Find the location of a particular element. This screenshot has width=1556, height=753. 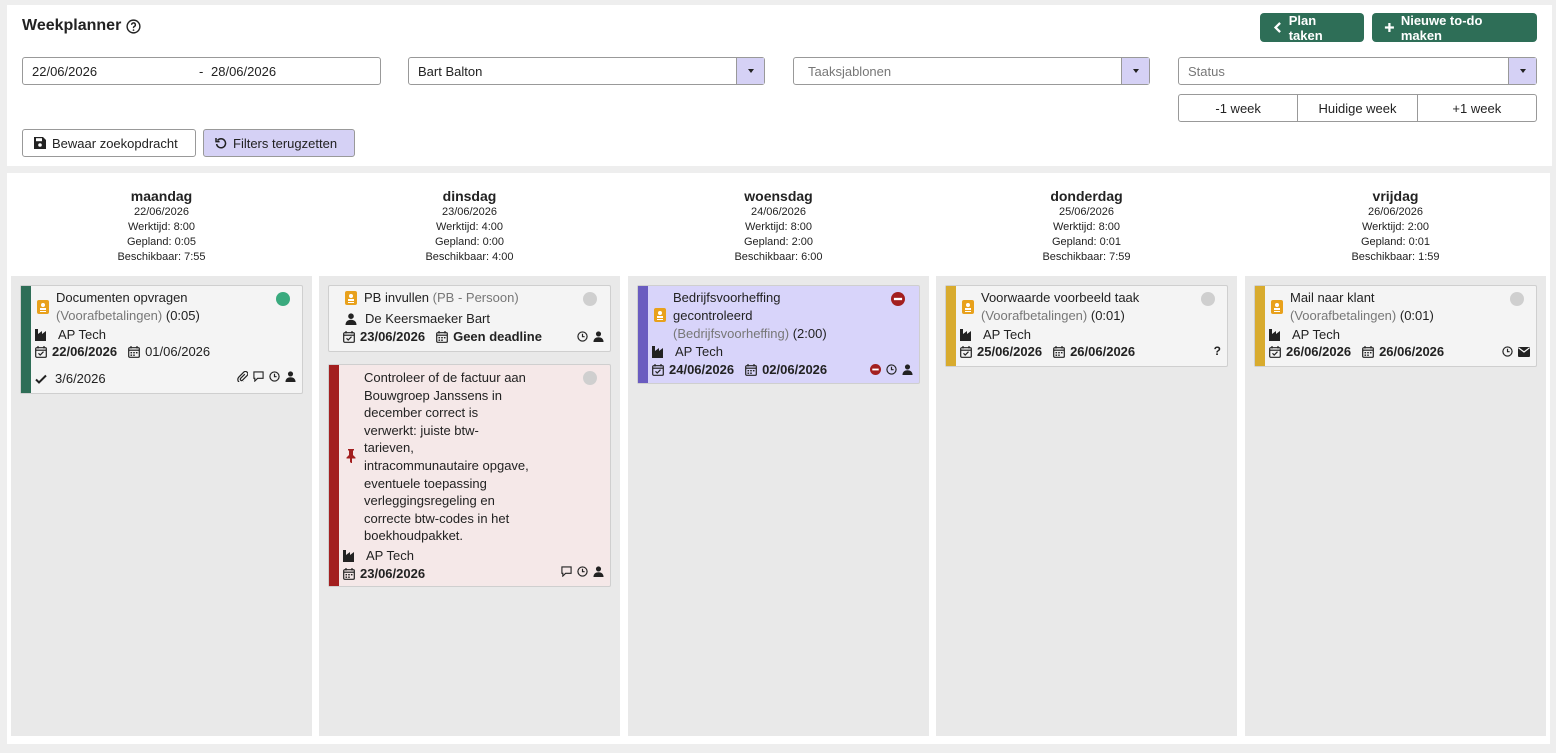

templates-select-toggle is located at coordinates (1135, 71).